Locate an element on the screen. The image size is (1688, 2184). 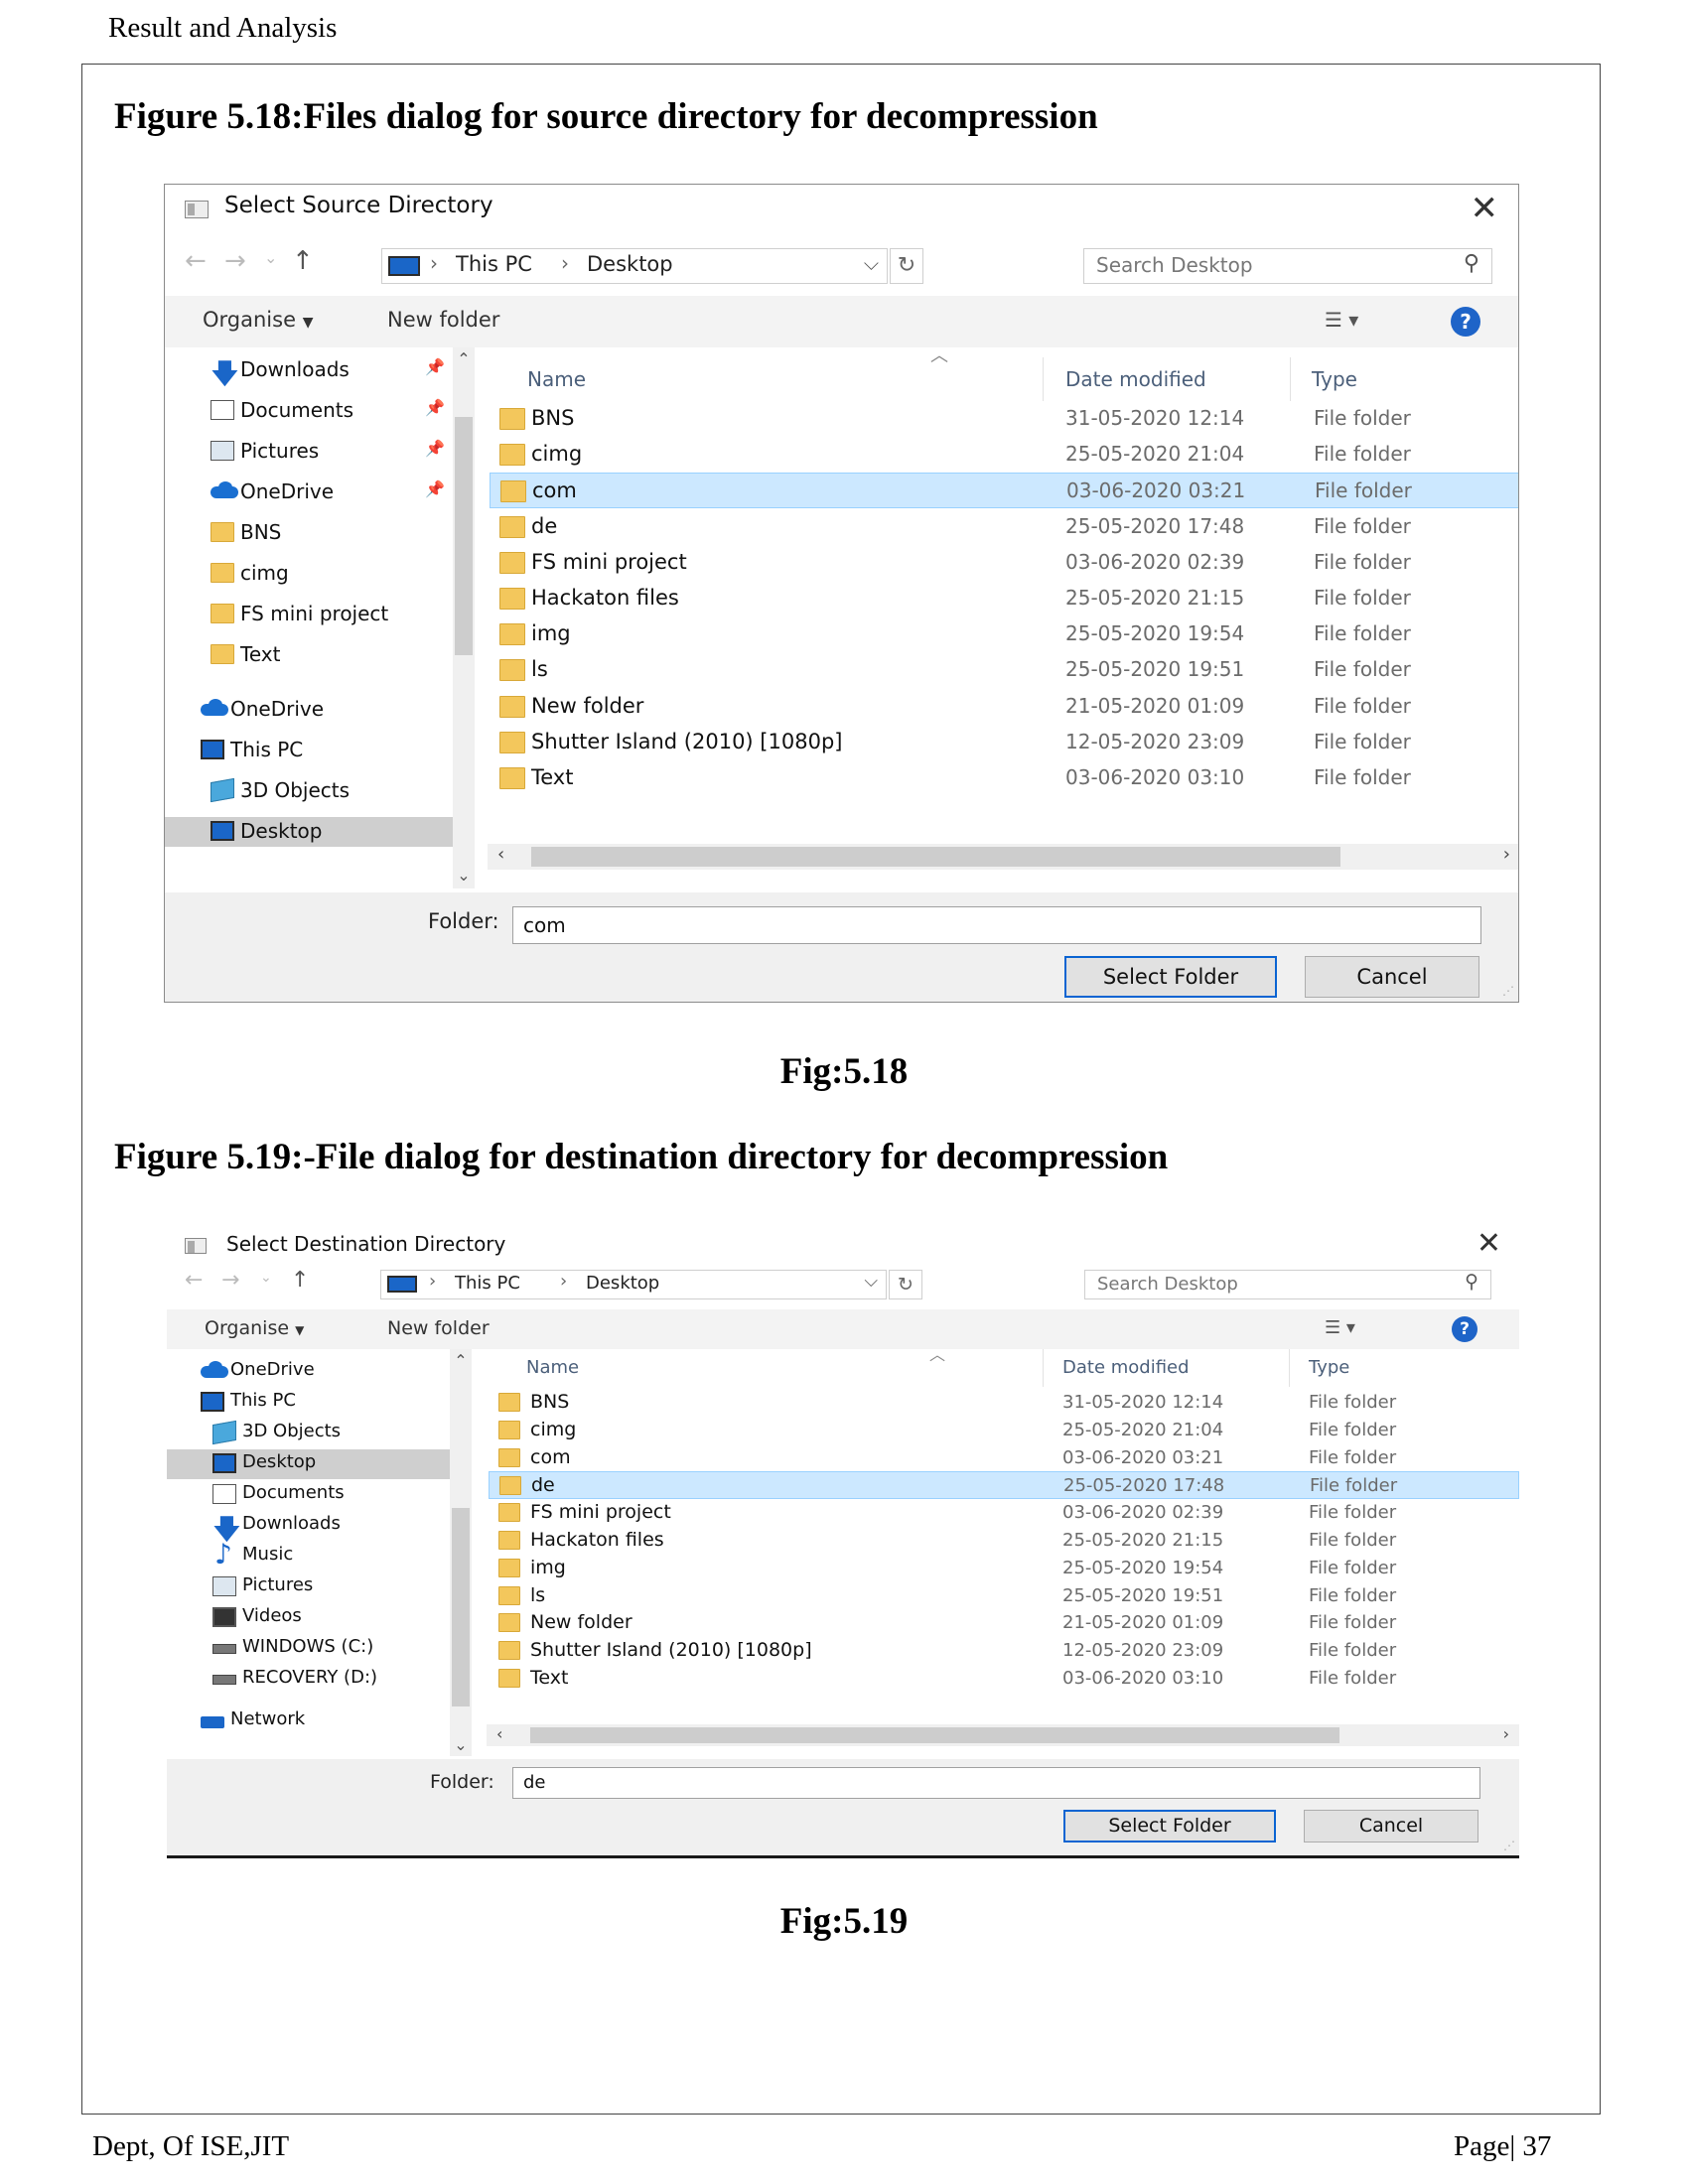
sidebar-item-3d-objects: 3D Objects is located at coordinates (309, 791).